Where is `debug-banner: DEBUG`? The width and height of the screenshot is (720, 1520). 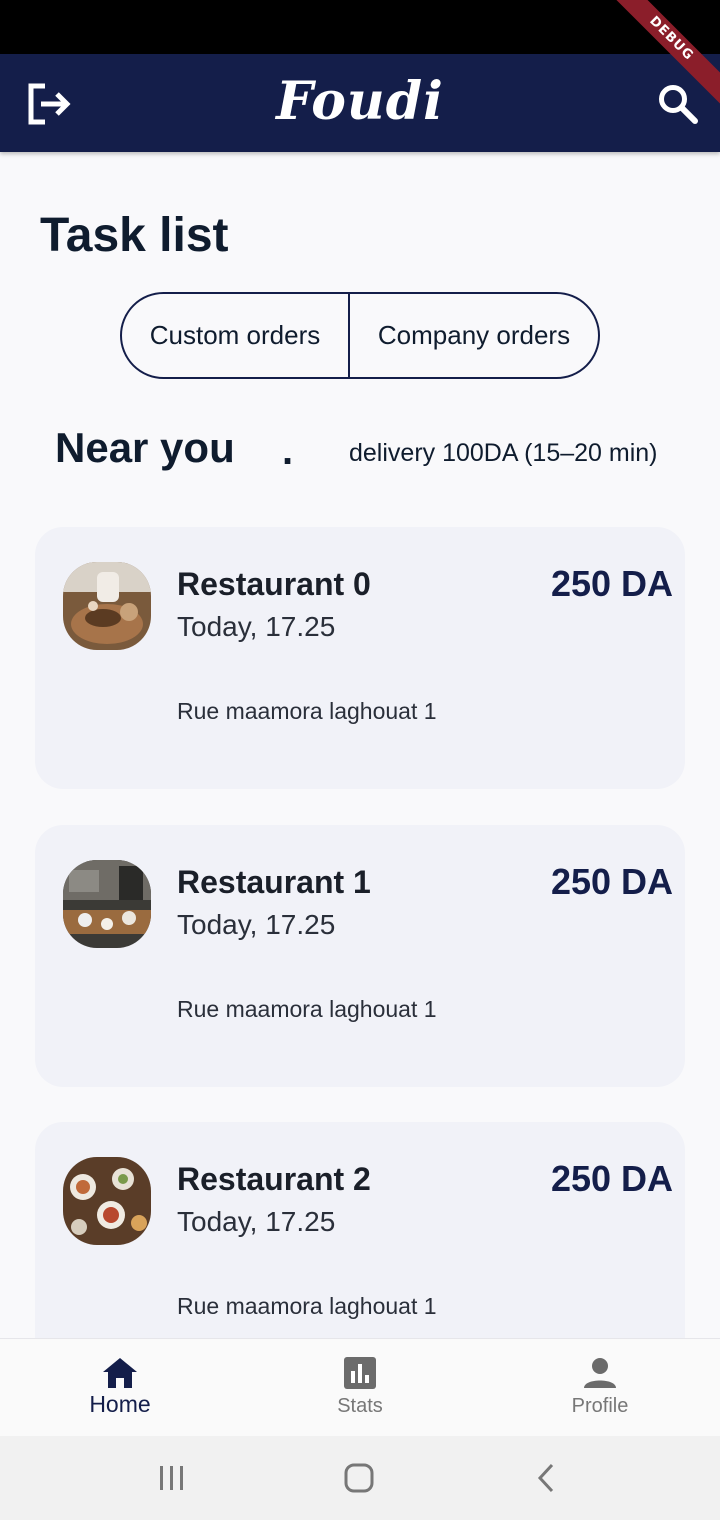
debug-banner: DEBUG is located at coordinates (665, 55).